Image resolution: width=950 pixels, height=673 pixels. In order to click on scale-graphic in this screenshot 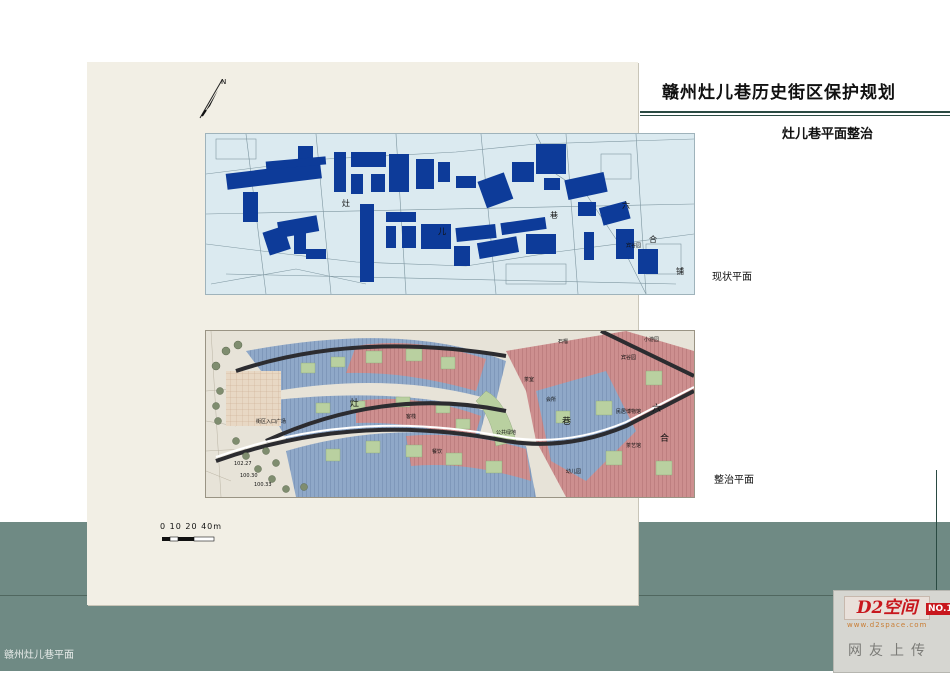, I will do `click(188, 539)`.